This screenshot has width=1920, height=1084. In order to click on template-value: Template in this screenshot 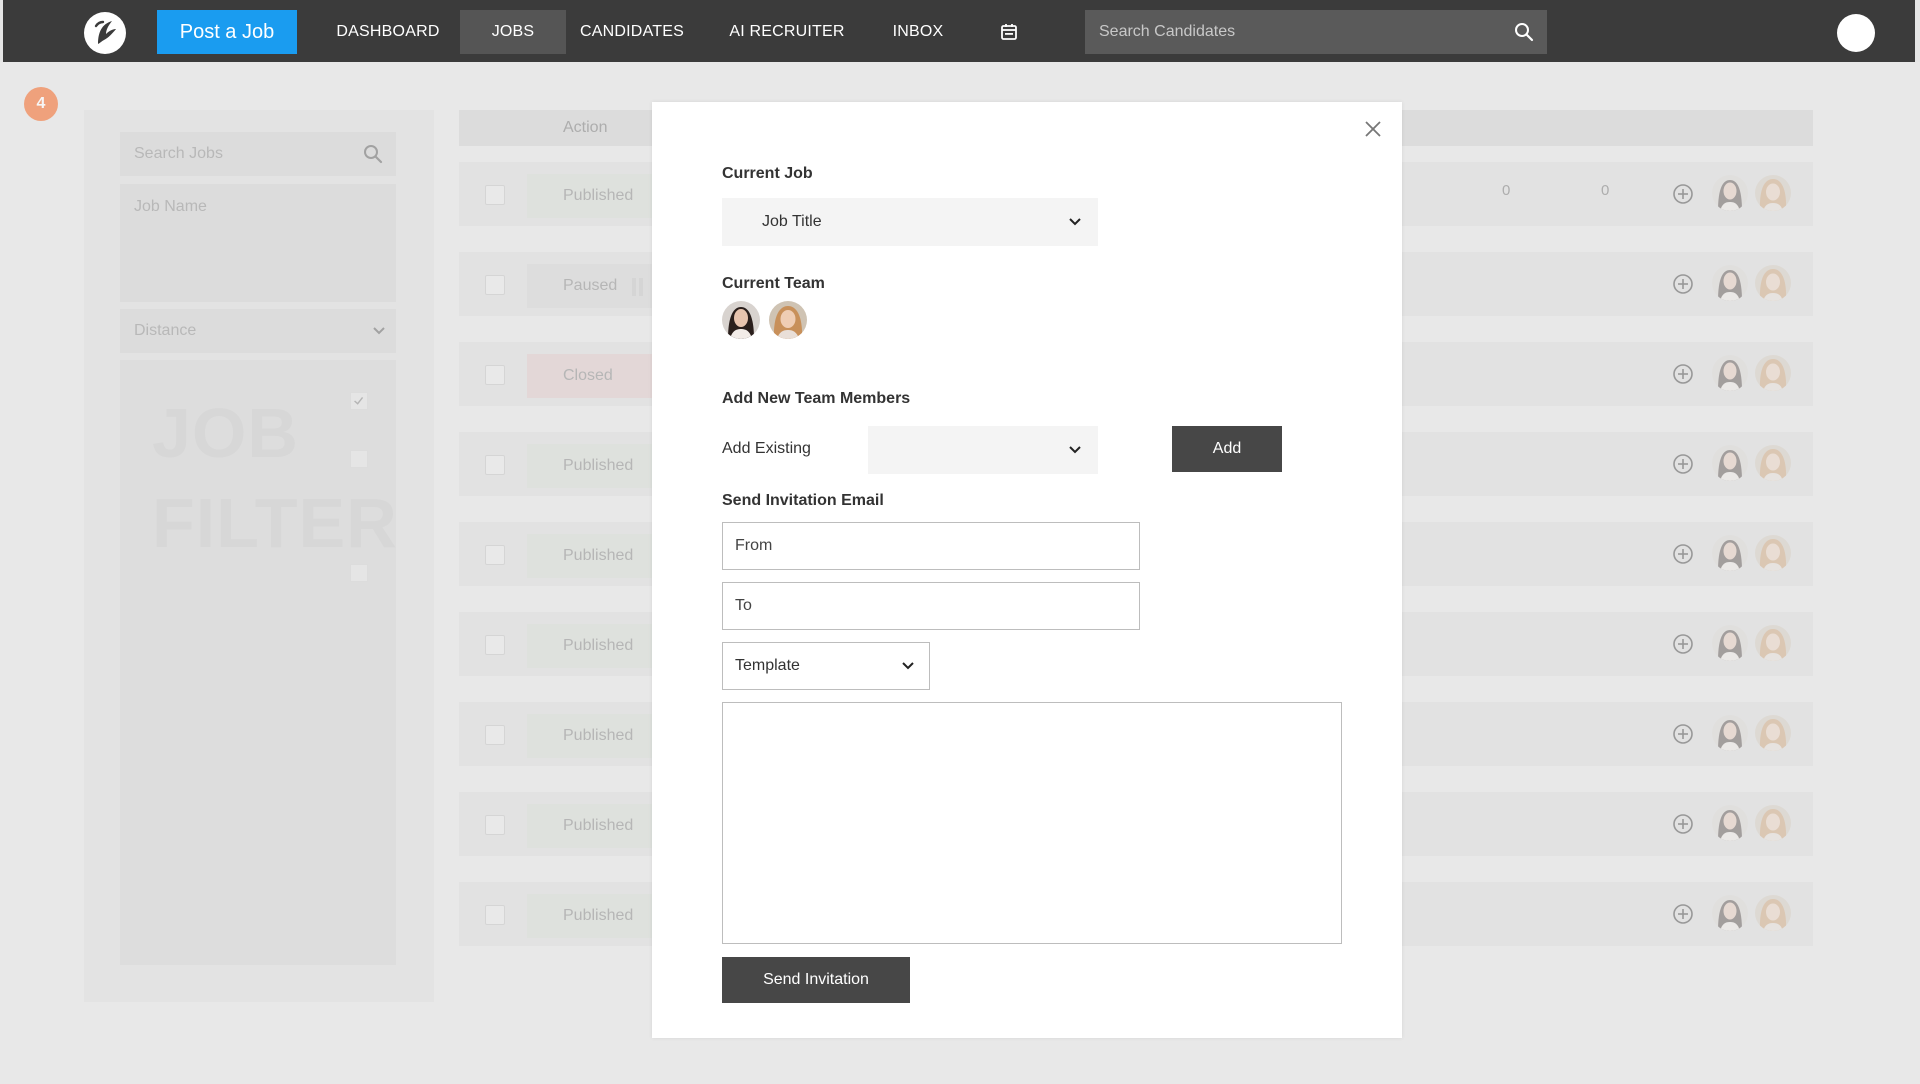, I will do `click(767, 665)`.